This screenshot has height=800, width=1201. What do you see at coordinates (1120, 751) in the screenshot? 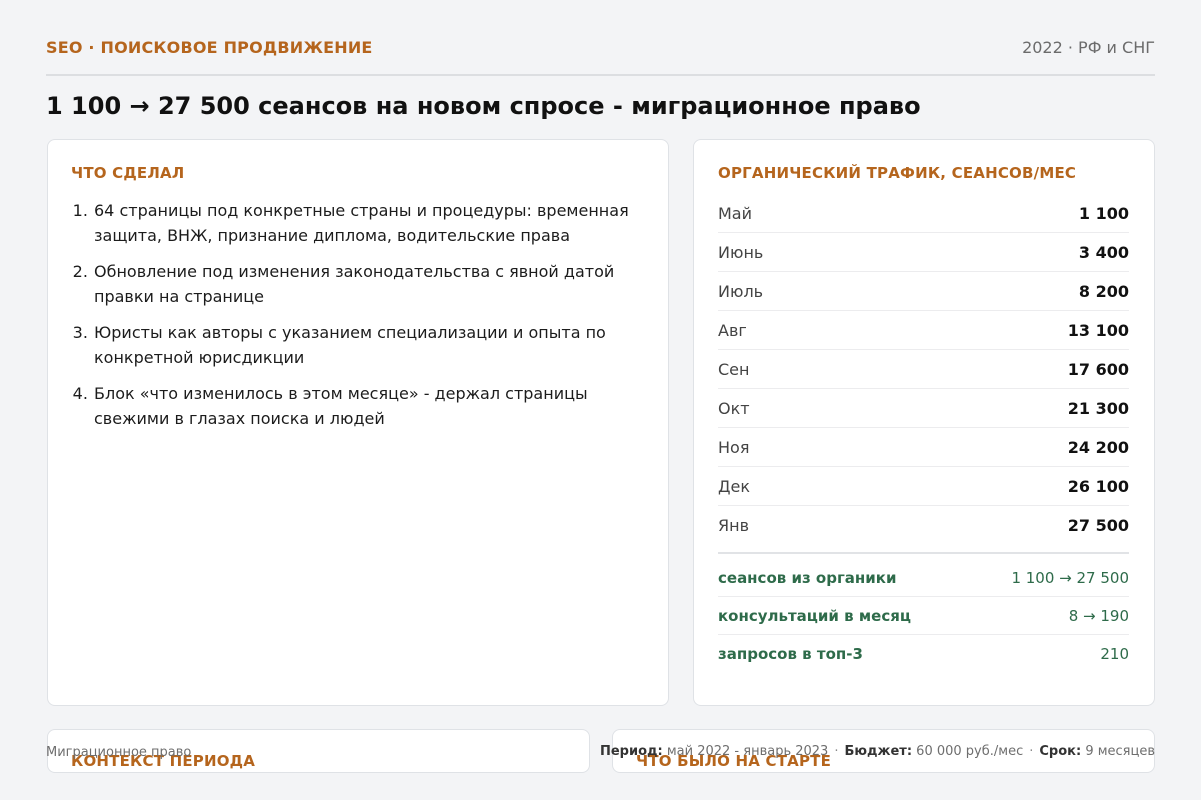
I see `term-value: 9 месяцев` at bounding box center [1120, 751].